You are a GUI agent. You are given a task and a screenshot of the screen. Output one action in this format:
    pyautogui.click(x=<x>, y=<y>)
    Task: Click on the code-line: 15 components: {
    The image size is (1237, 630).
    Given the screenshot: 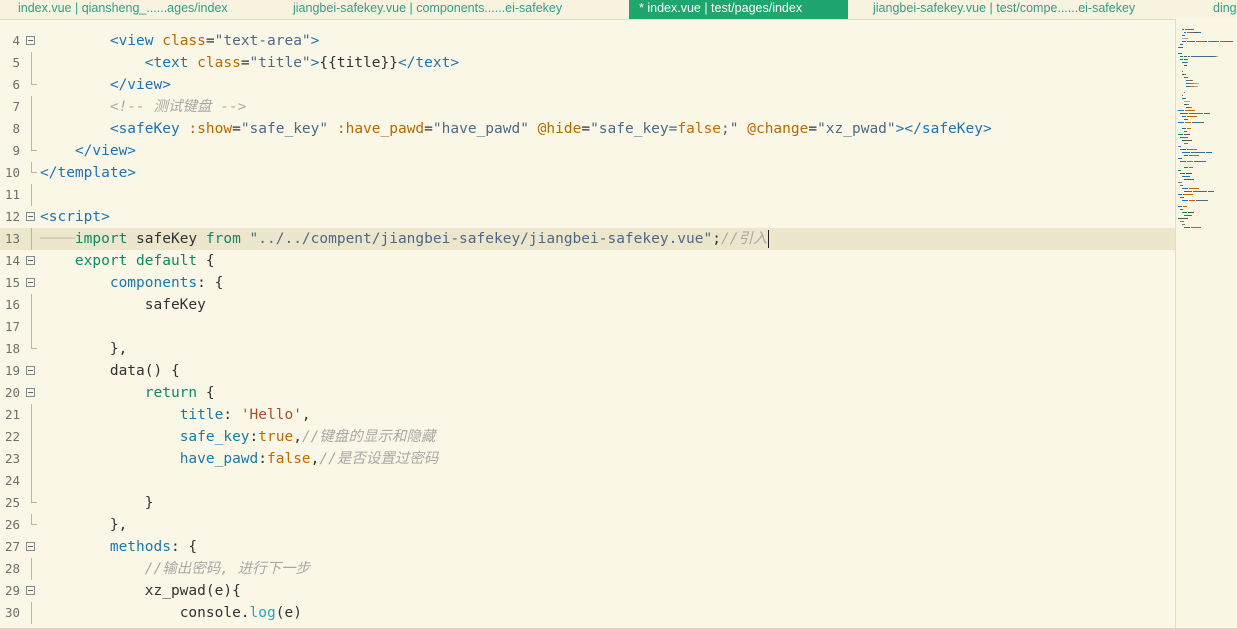 What is the action you would take?
    pyautogui.click(x=587, y=283)
    